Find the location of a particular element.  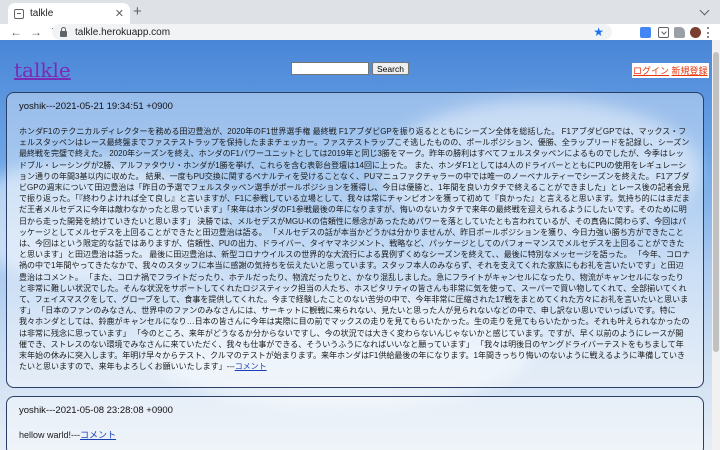

back-icon: ← is located at coordinates (16, 32).